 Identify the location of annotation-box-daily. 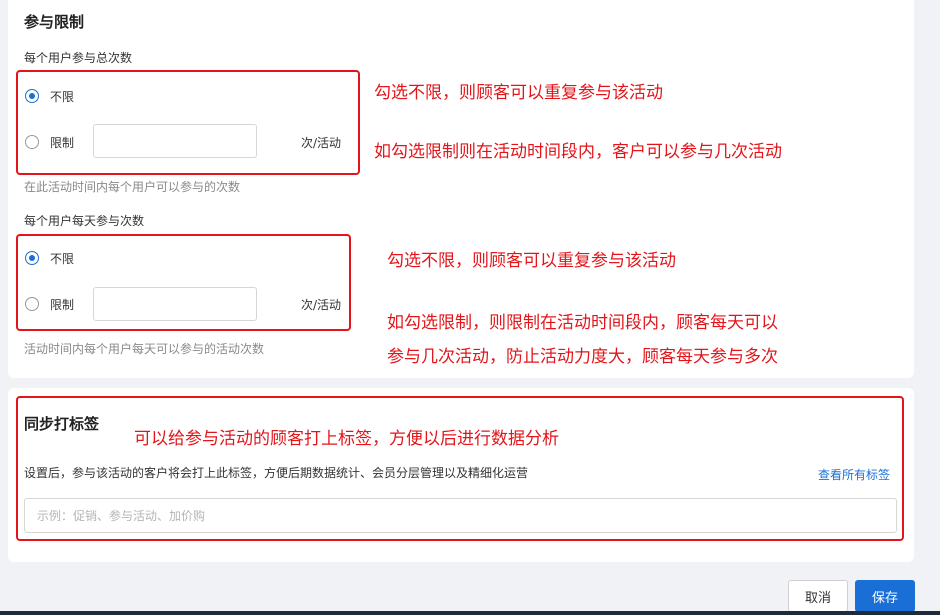
(183, 282).